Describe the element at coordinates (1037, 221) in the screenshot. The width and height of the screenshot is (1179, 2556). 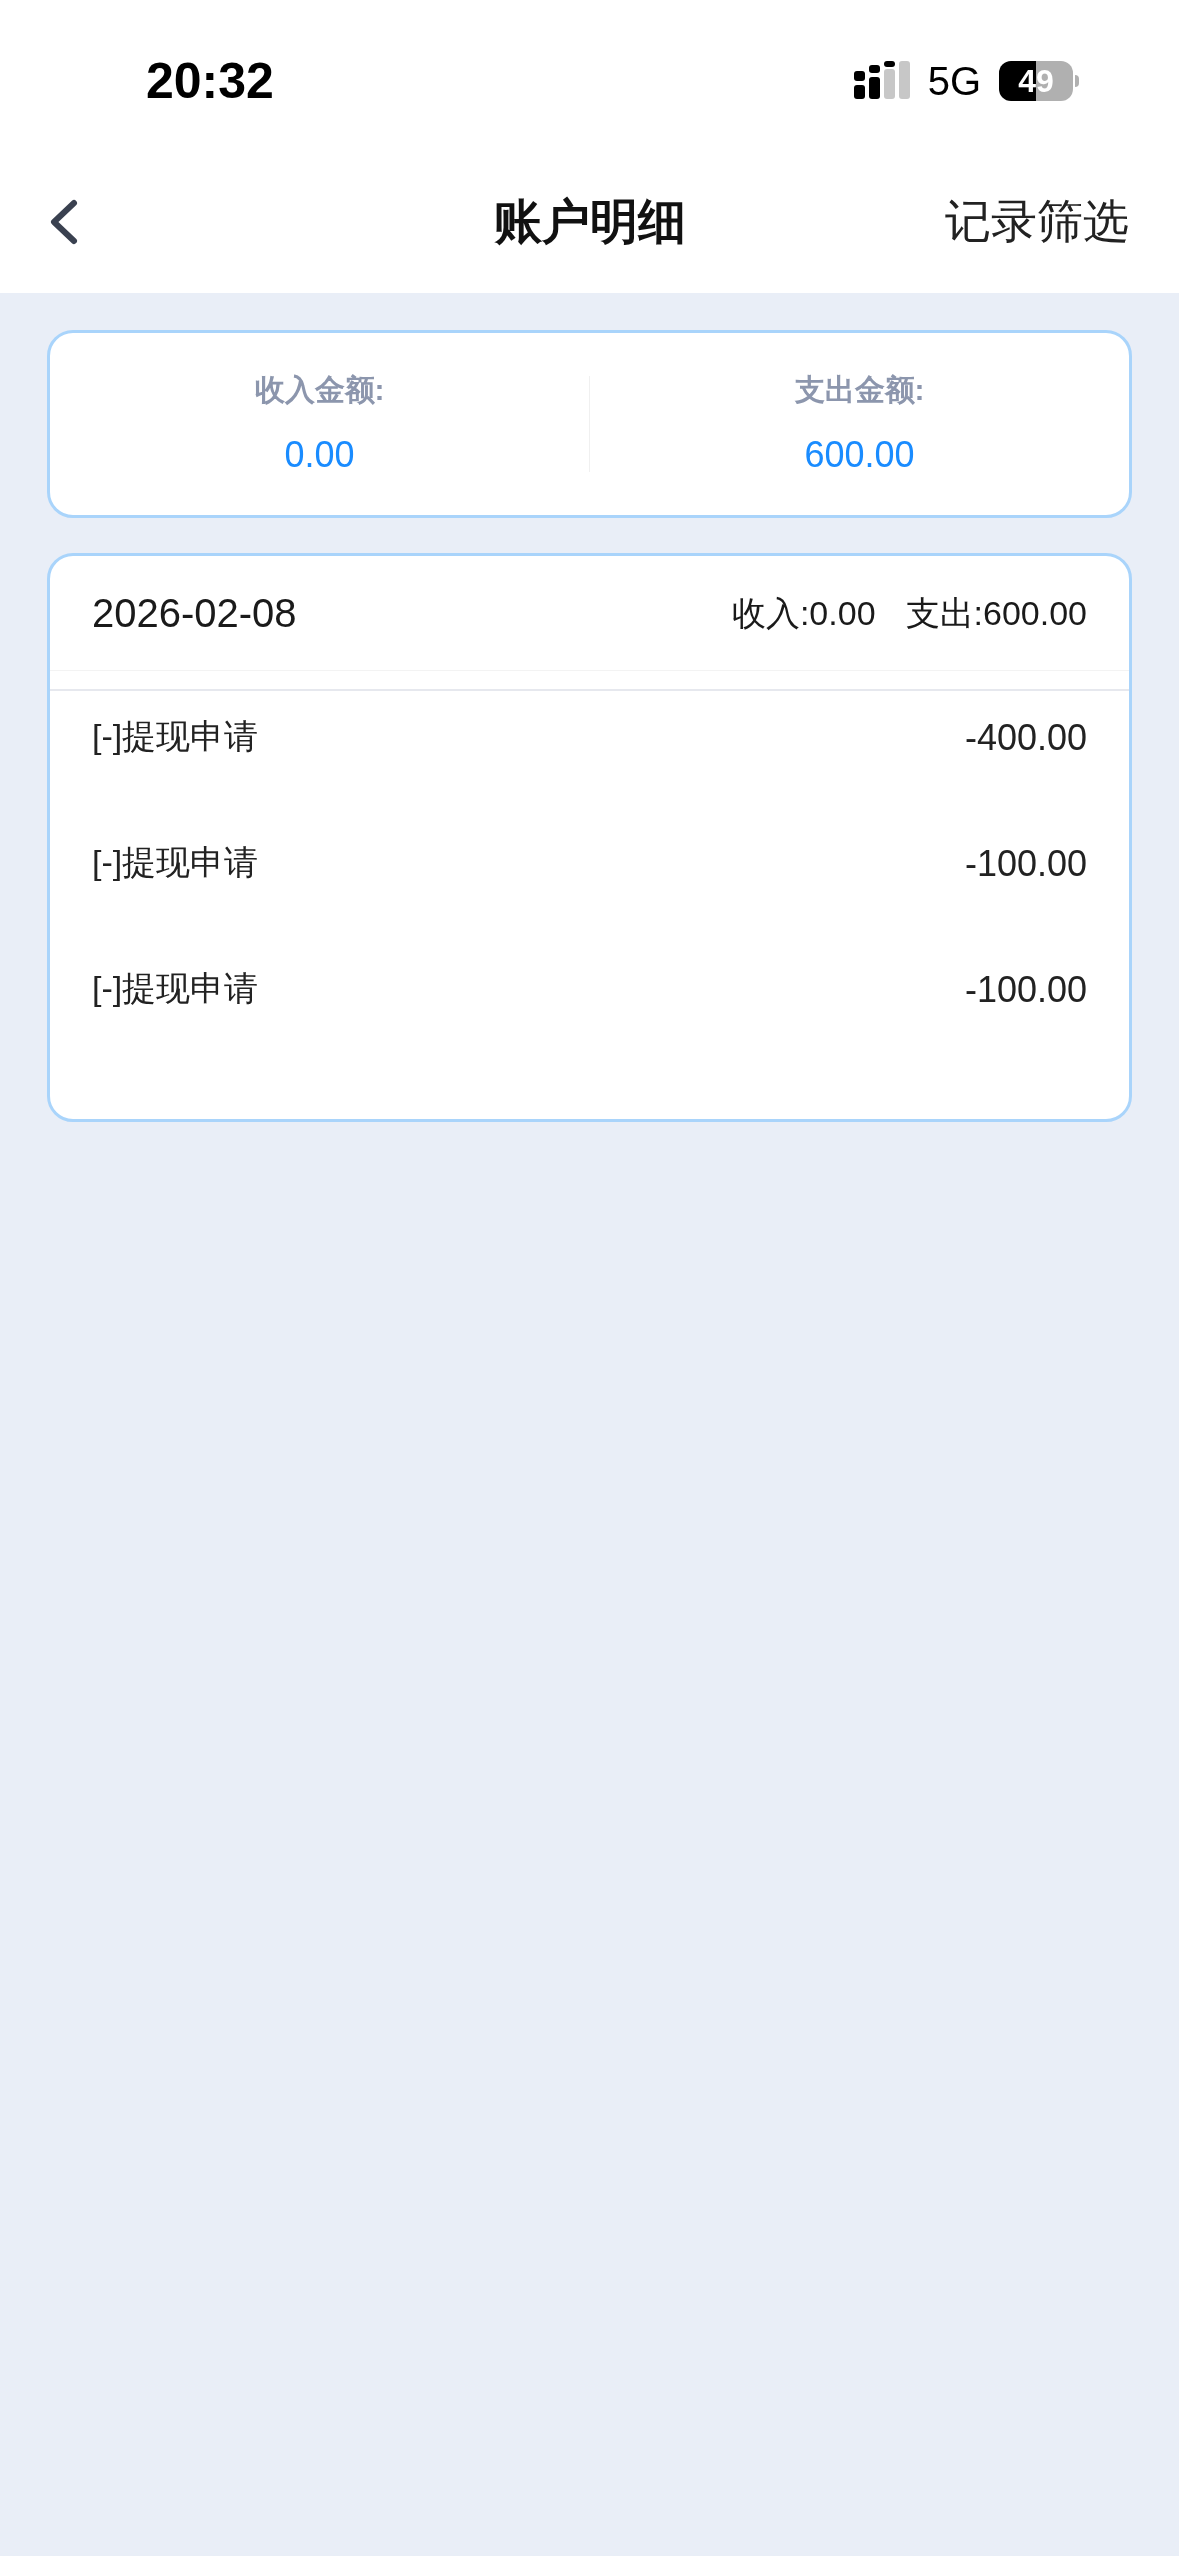
I see `filter-records-link: 记录筛选` at that location.